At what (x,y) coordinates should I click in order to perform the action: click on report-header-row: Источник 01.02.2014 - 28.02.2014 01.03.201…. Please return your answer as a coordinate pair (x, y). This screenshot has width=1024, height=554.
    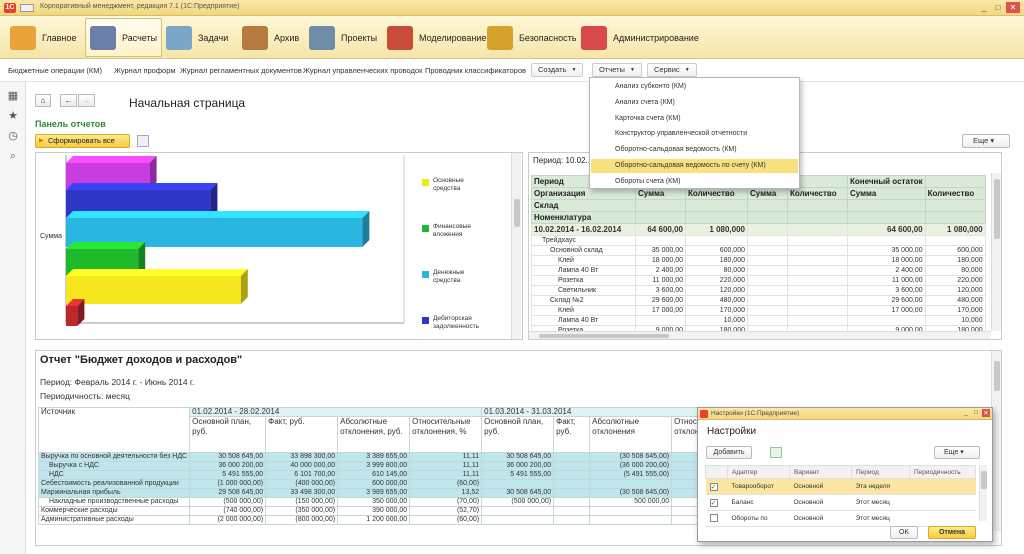
    Looking at the image, I should click on (386, 430).